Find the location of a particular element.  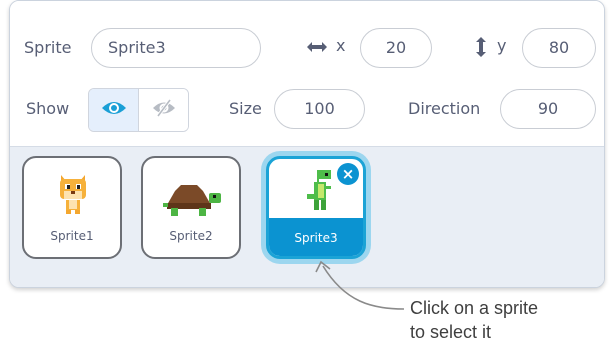

sprite-name-input: Sprite3 is located at coordinates (176, 48).